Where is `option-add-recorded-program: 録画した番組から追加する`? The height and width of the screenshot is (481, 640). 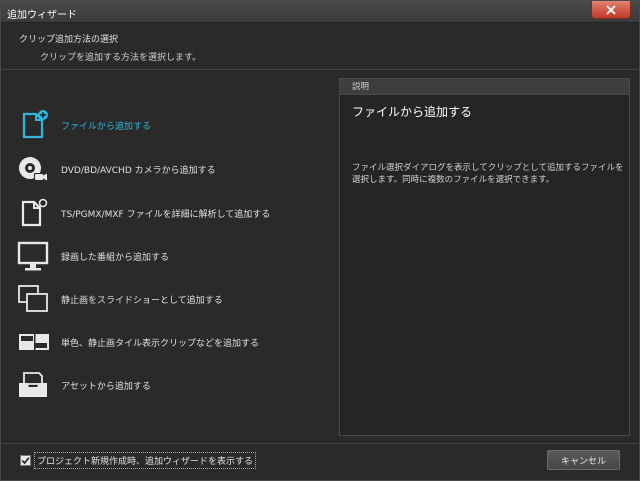
option-add-recorded-program: 録画した番組から追加する is located at coordinates (165, 256).